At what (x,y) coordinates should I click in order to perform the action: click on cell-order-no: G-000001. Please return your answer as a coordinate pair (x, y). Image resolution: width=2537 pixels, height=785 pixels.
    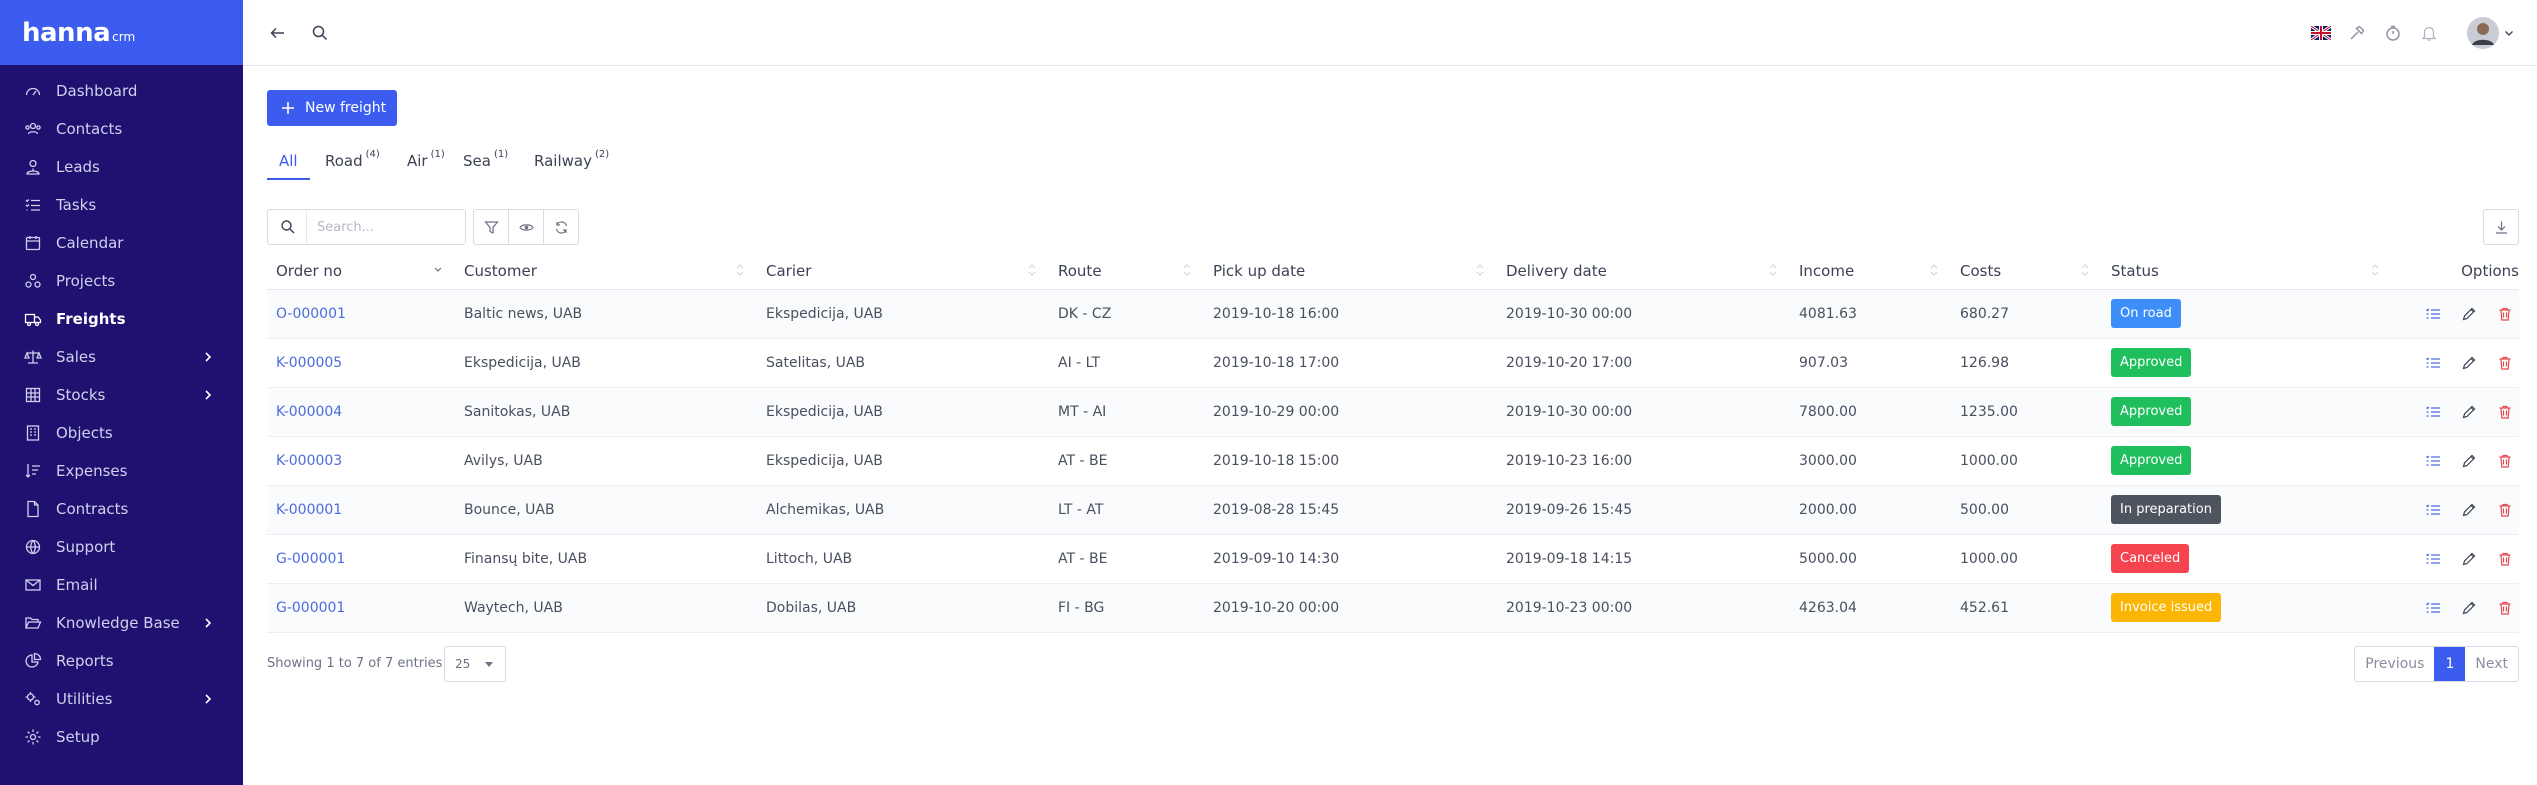
    Looking at the image, I should click on (361, 559).